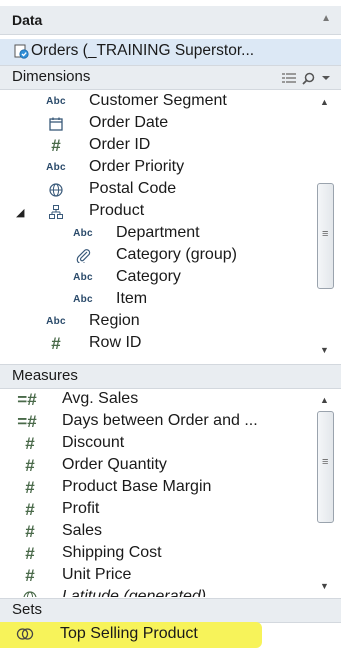 This screenshot has height=652, width=341. I want to click on field-label: Product Base Margin, so click(137, 486).